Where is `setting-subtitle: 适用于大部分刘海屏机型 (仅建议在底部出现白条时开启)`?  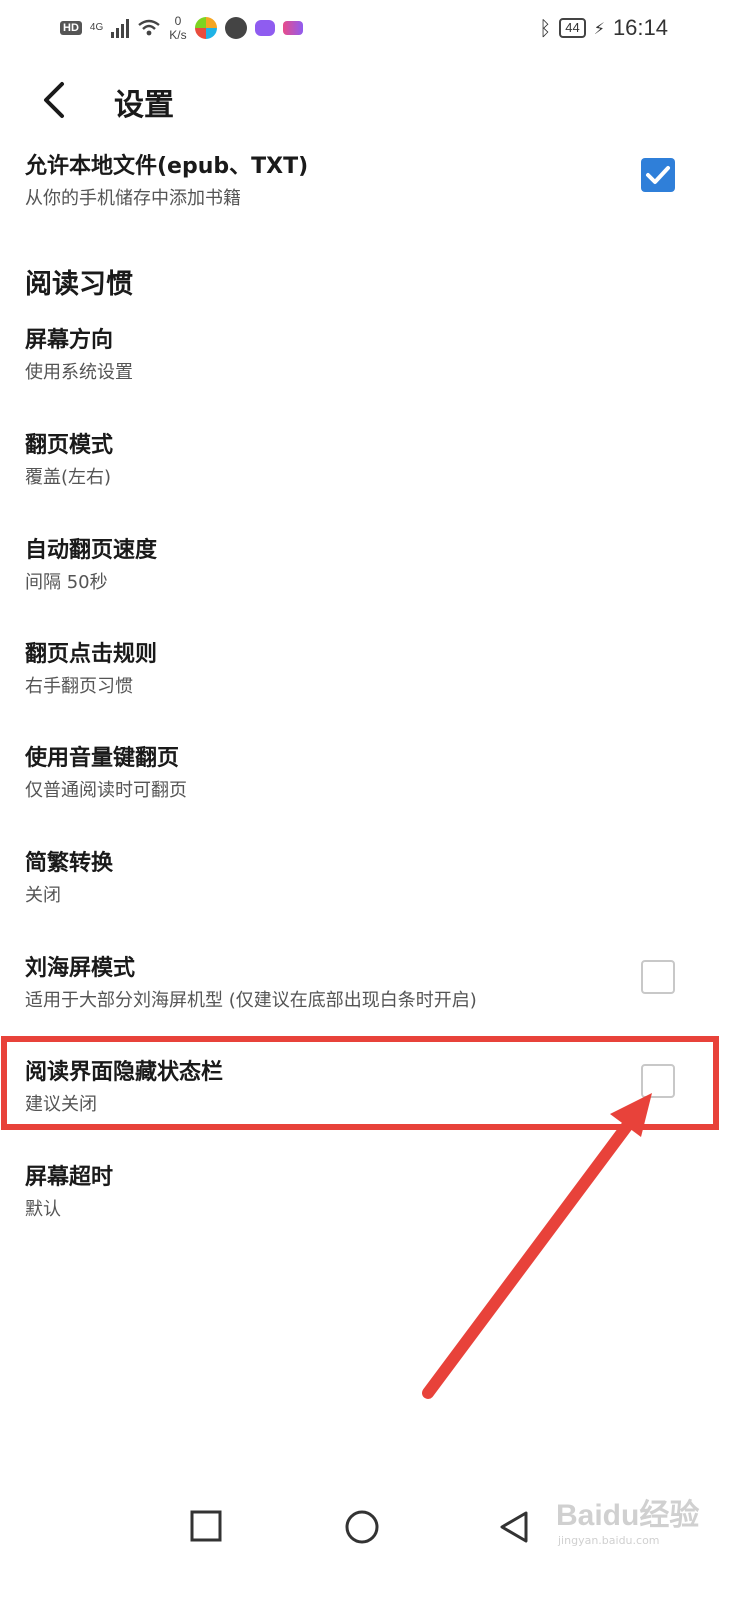
setting-subtitle: 适用于大部分刘海屏机型 (仅建议在底部出现白条时开启) is located at coordinates (251, 1000).